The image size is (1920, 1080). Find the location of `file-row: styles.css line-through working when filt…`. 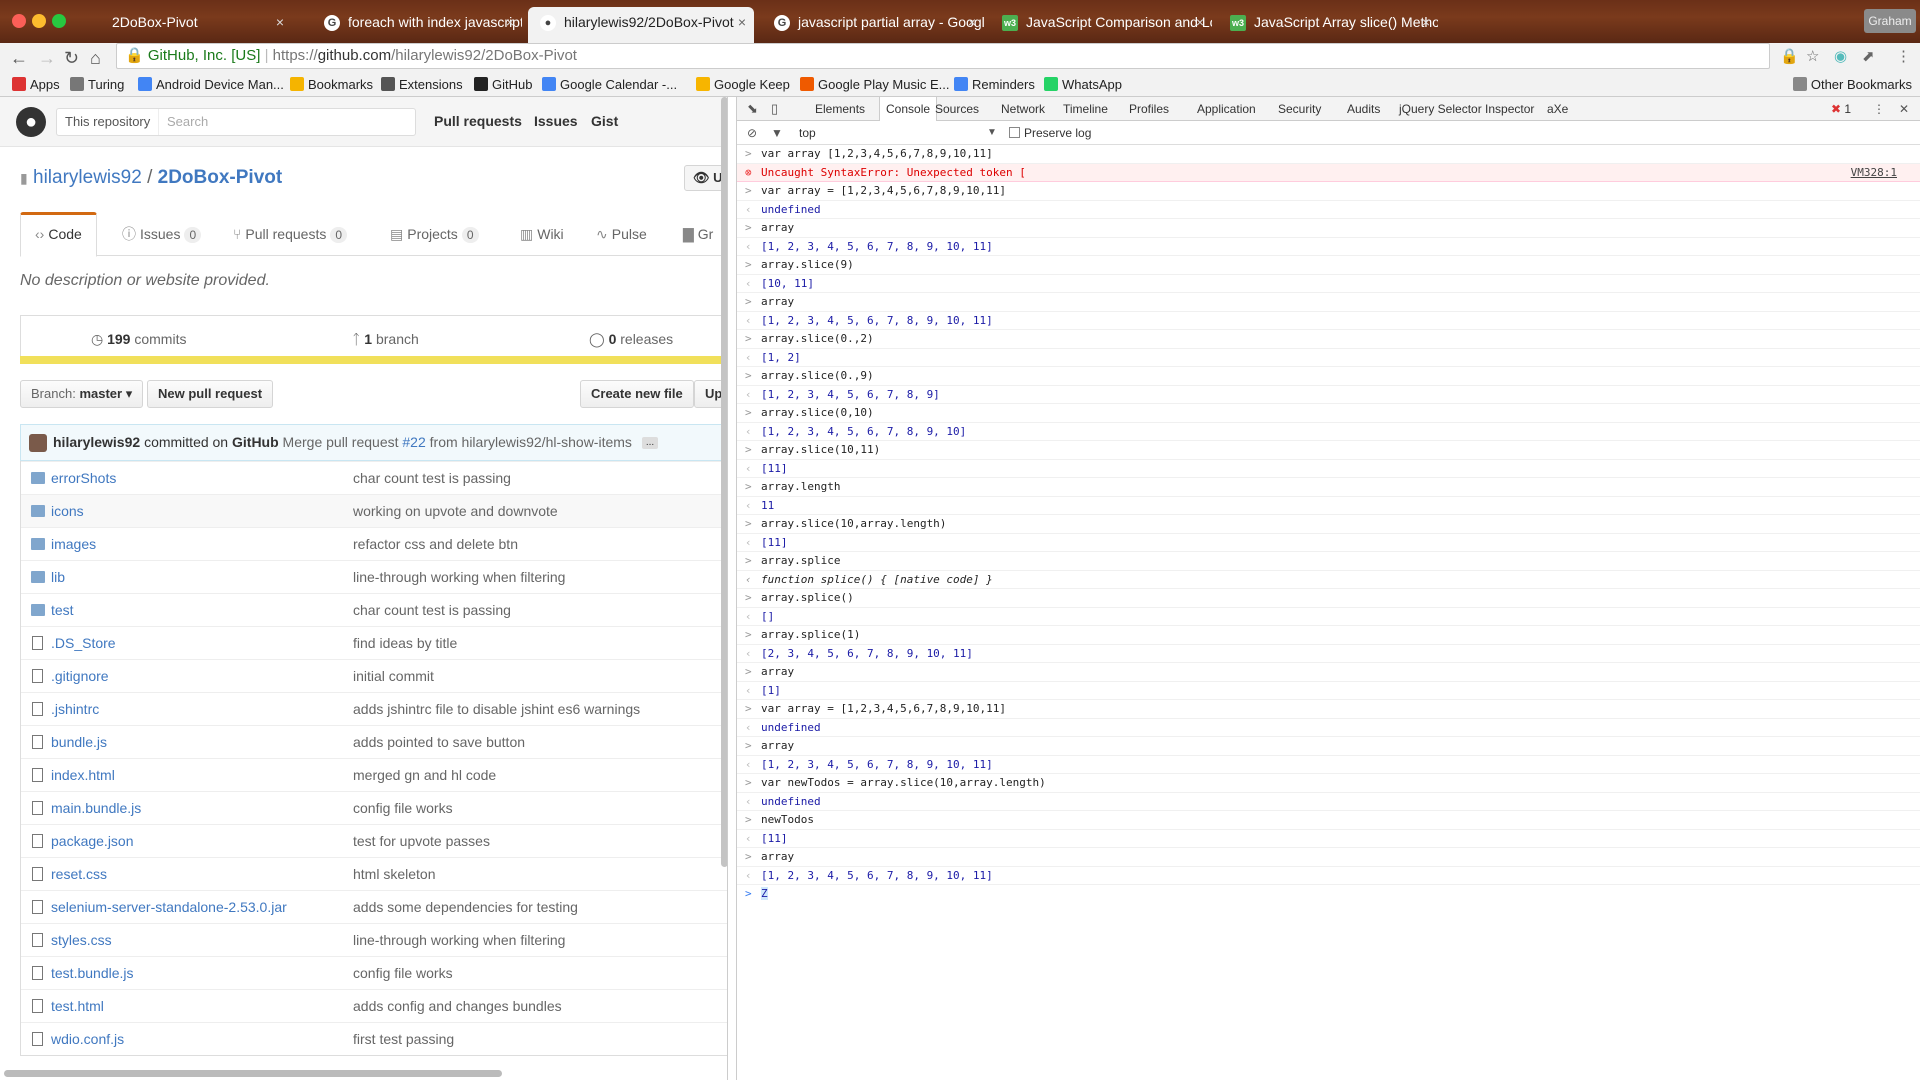

file-row: styles.css line-through working when filt… is located at coordinates (374, 939).